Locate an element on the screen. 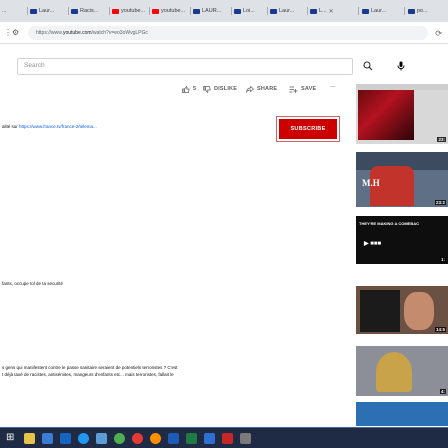  edge-icon is located at coordinates (83, 438).